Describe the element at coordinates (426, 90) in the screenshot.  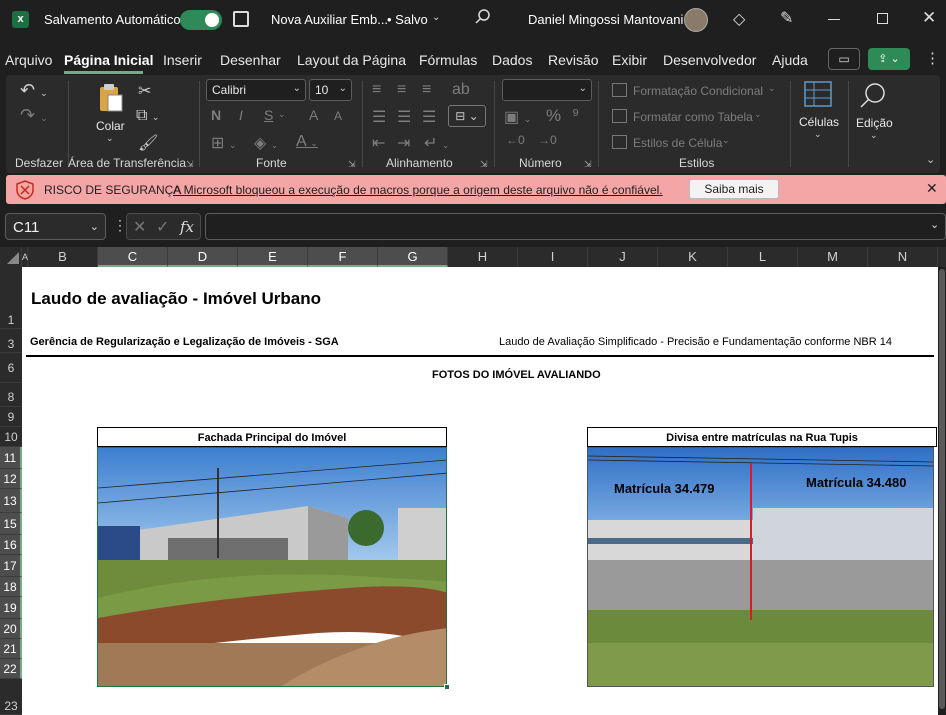
I see `align-bottom-icon: ≡` at that location.